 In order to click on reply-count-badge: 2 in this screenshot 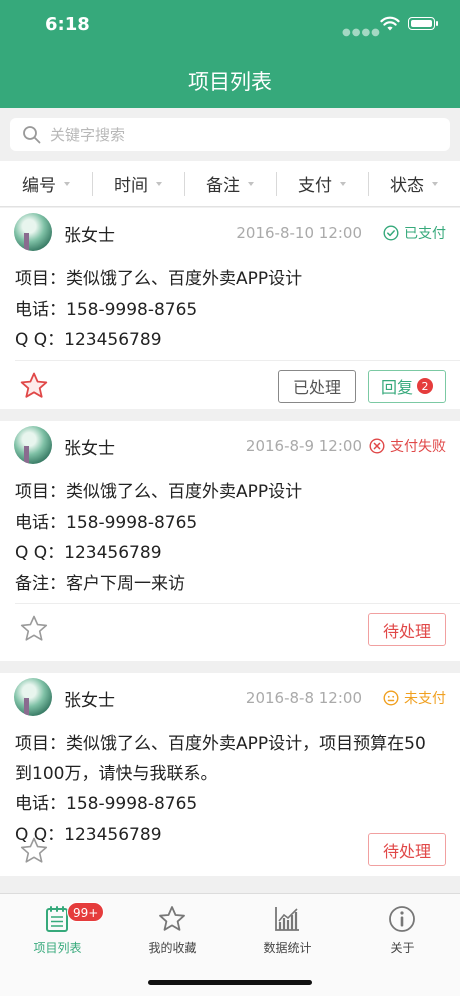, I will do `click(425, 386)`.